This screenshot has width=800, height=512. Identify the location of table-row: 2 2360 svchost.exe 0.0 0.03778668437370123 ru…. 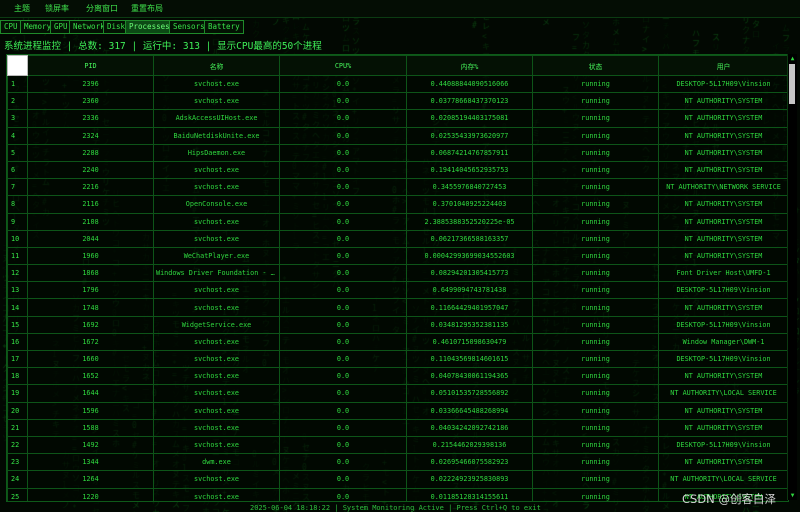
(397, 101).